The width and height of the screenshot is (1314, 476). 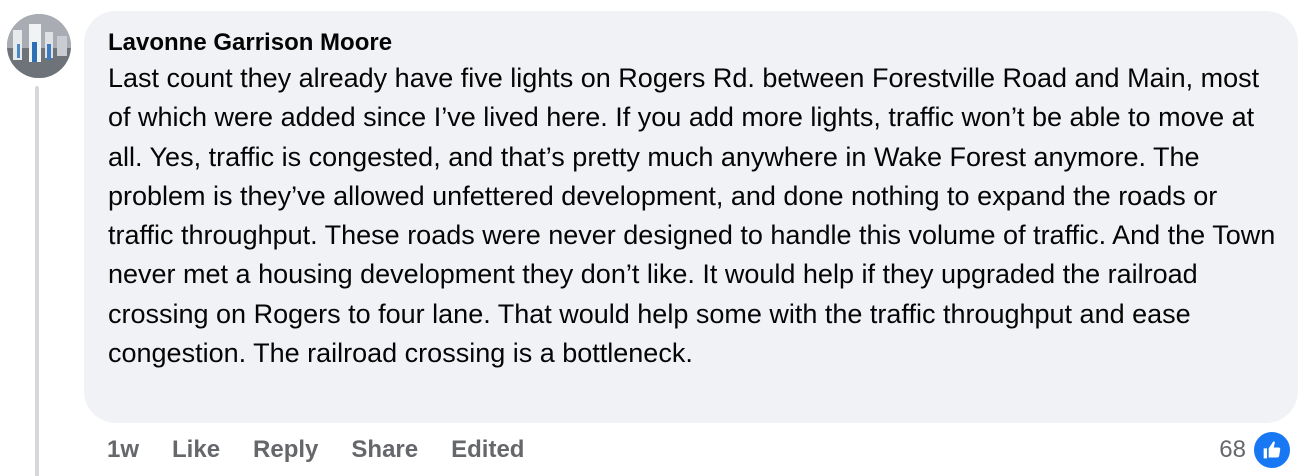 What do you see at coordinates (691, 43) in the screenshot?
I see `comment-author-name: Lavonne Garrison Moore` at bounding box center [691, 43].